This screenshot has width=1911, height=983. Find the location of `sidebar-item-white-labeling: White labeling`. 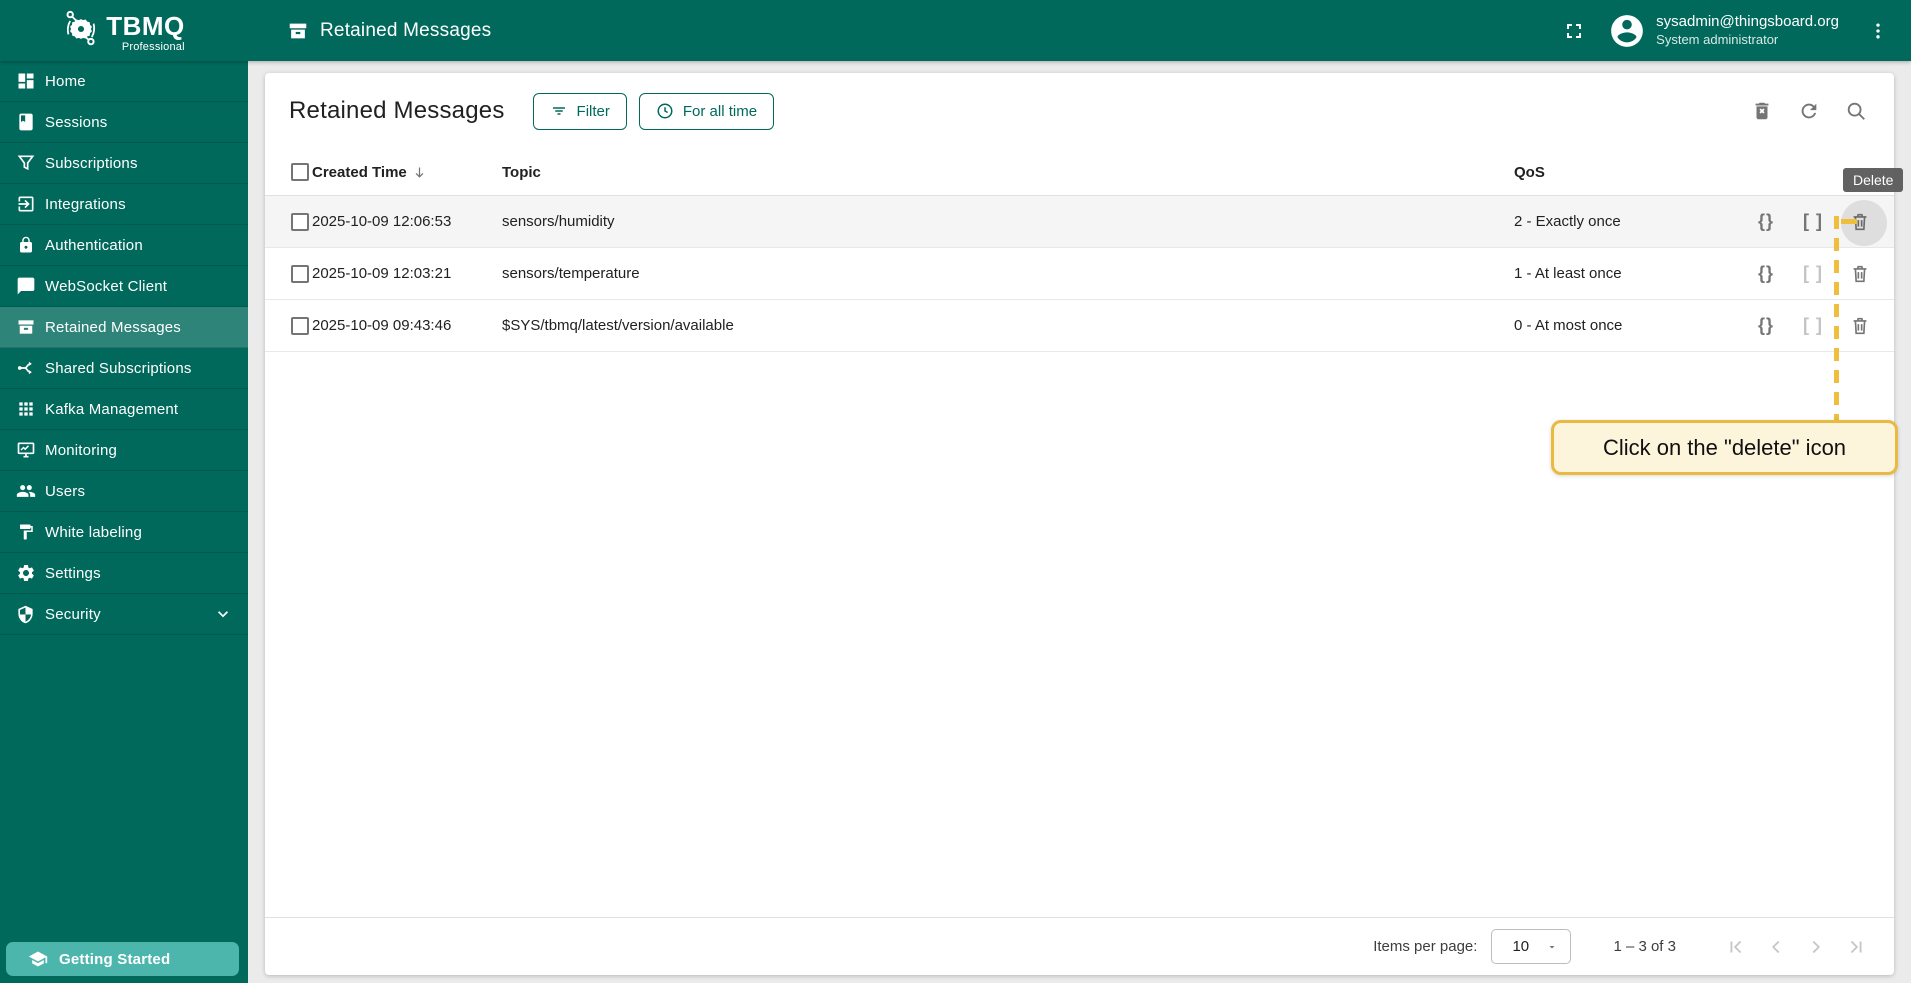

sidebar-item-white-labeling: White labeling is located at coordinates (124, 532).